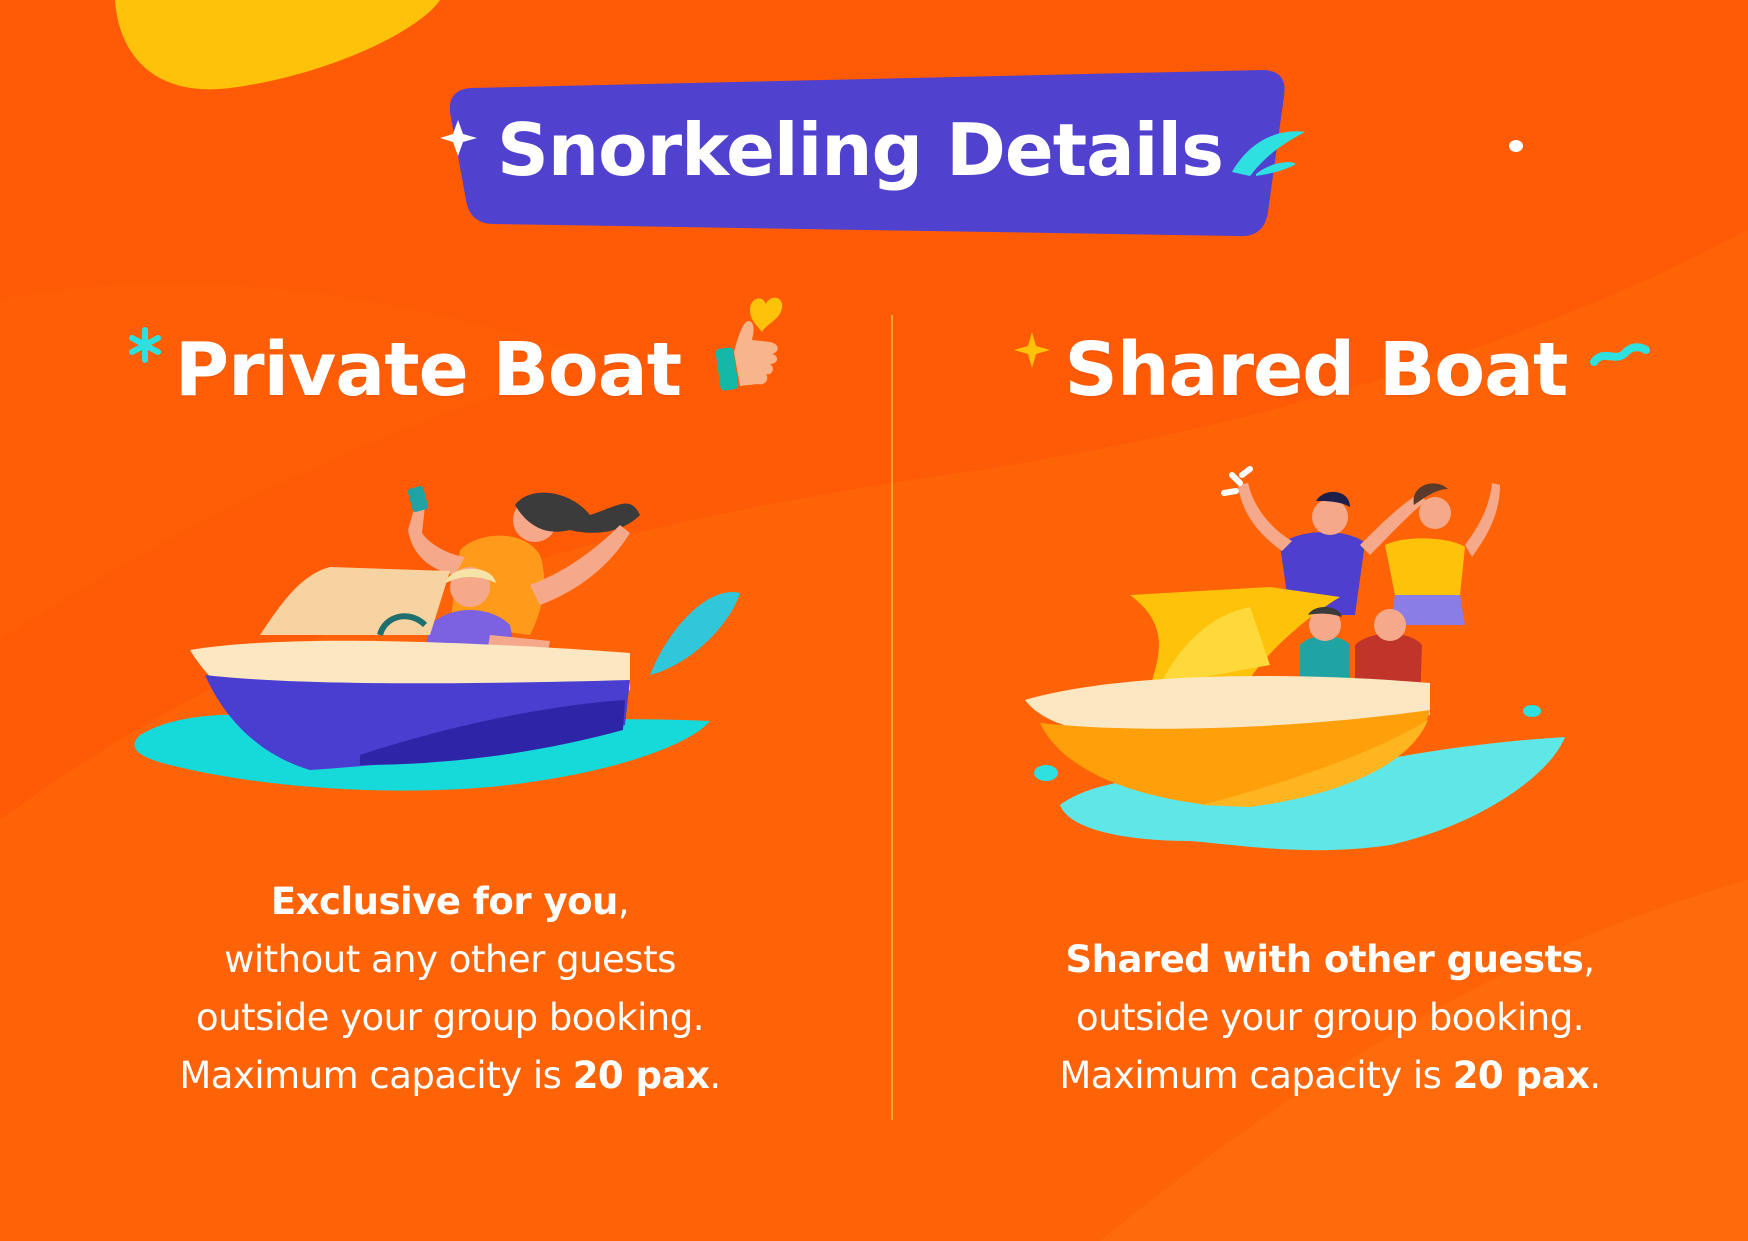  I want to click on star-icon, so click(1032, 350).